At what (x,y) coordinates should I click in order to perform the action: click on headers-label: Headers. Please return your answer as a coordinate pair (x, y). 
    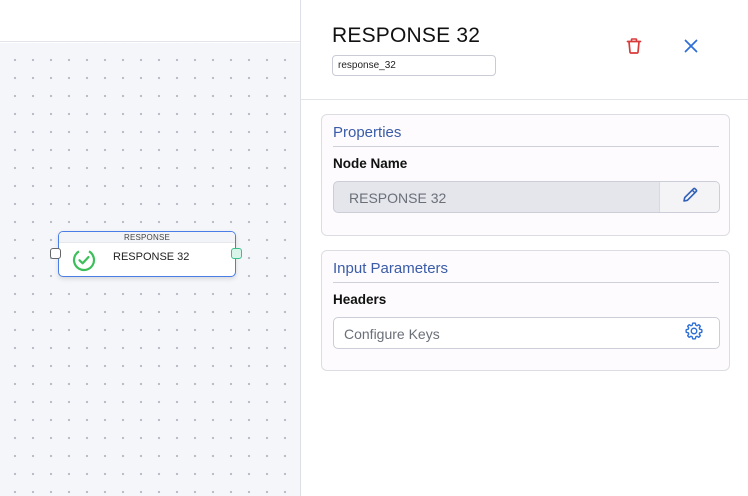
    Looking at the image, I should click on (360, 299).